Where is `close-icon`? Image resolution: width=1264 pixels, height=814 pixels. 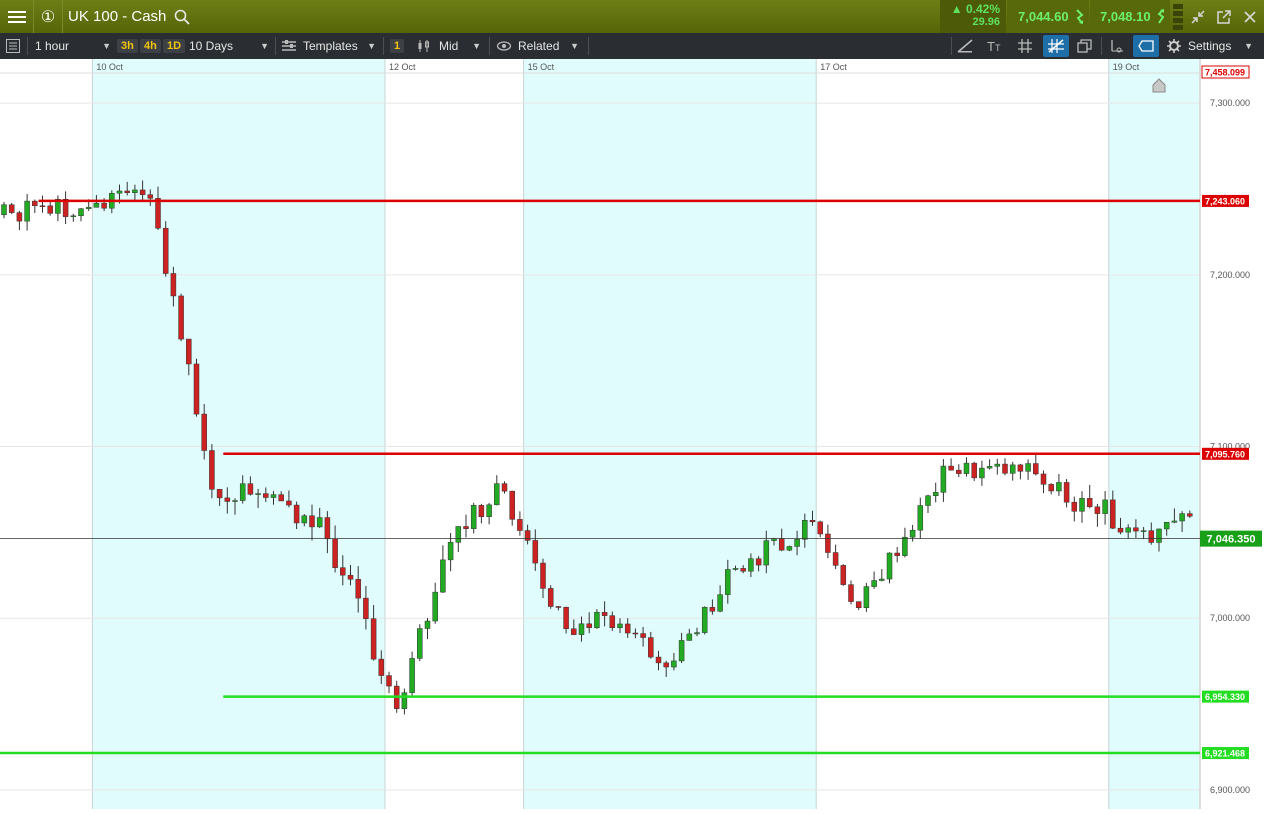 close-icon is located at coordinates (1250, 16).